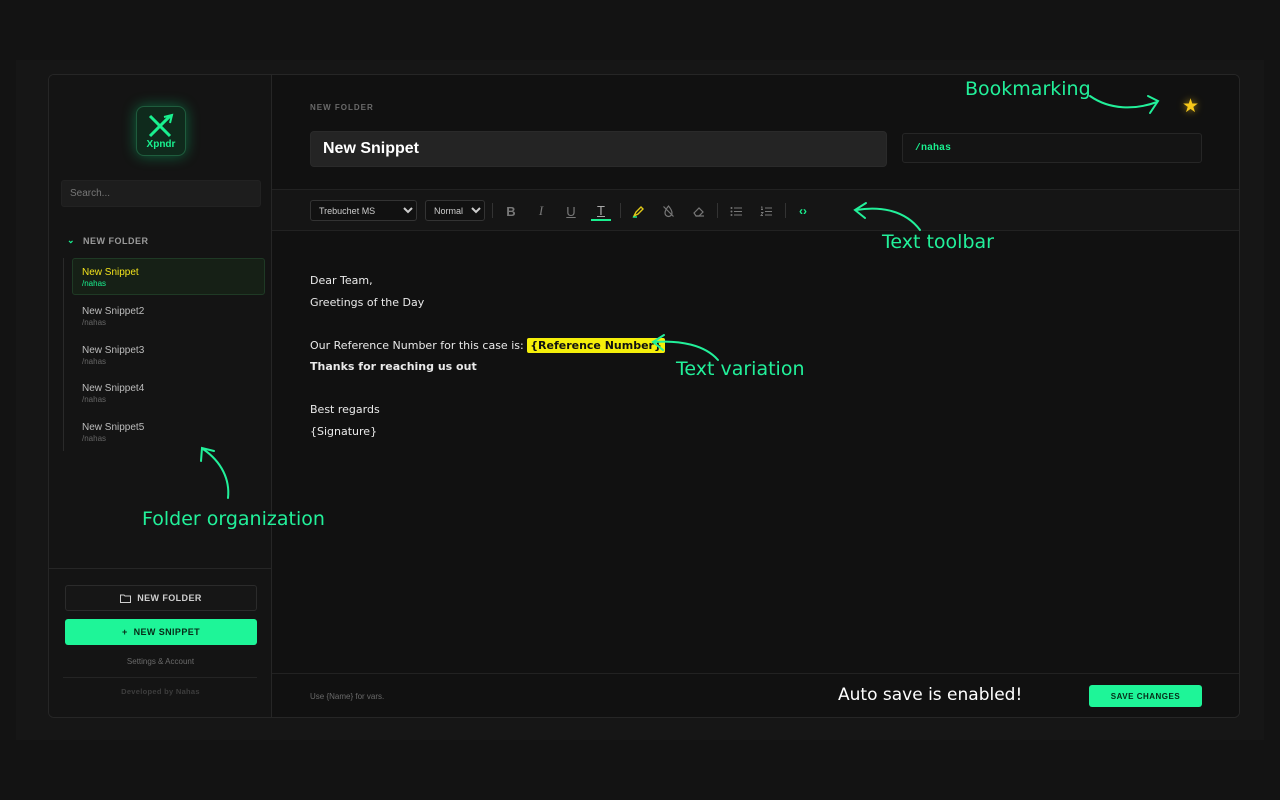 The width and height of the screenshot is (1280, 800). Describe the element at coordinates (113, 311) in the screenshot. I see `snippet-name: New Snippet2` at that location.